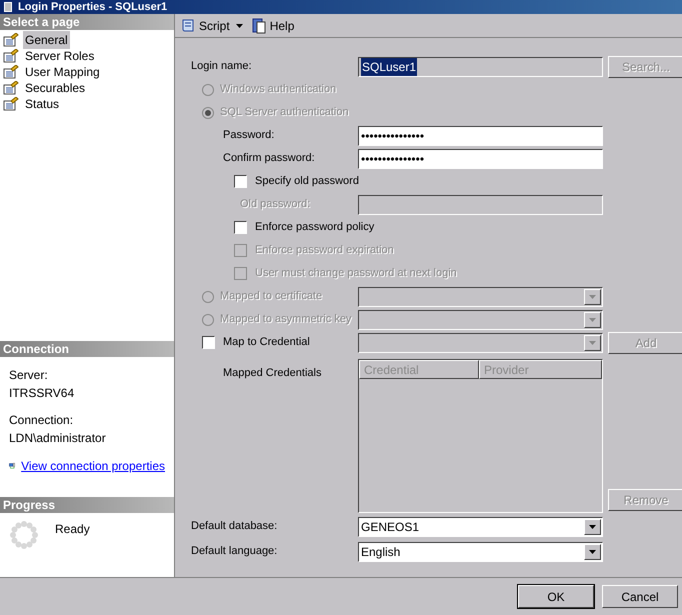  What do you see at coordinates (42, 393) in the screenshot?
I see `server-name: ITRSSRV64` at bounding box center [42, 393].